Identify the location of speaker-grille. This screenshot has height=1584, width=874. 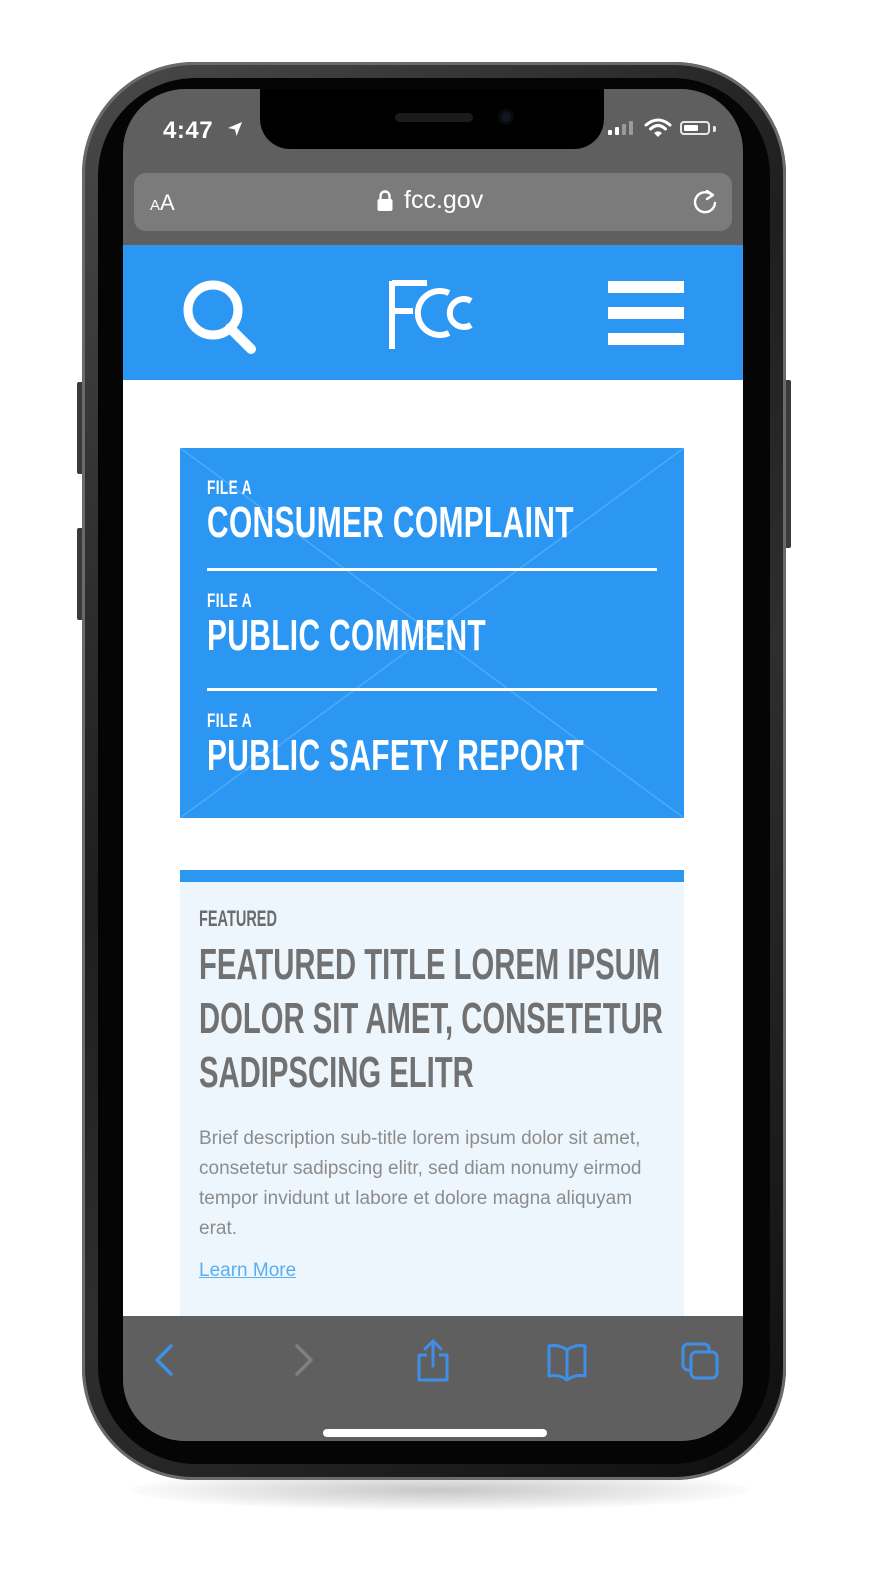
(434, 117).